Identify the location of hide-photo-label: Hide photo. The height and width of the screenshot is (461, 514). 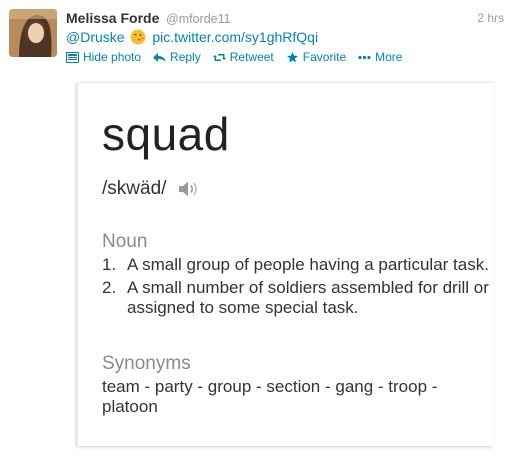
(112, 57).